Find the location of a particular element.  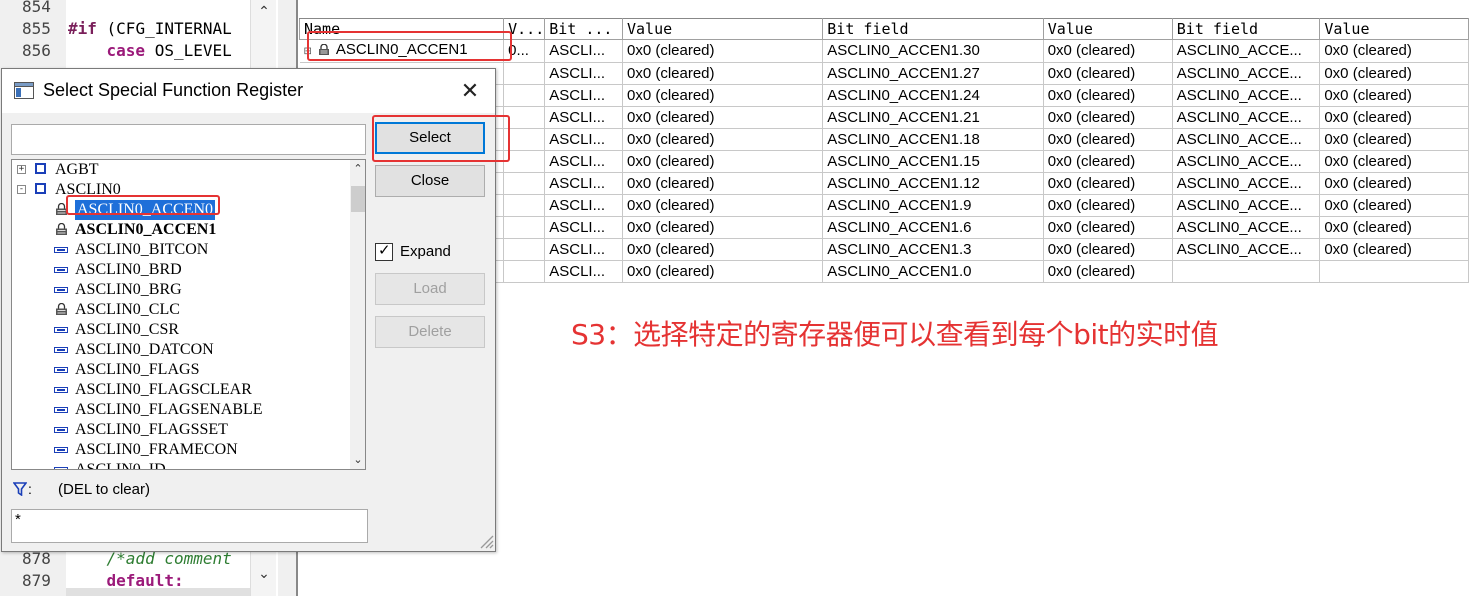

editor-horizontal-scrollbar is located at coordinates (158, 592).